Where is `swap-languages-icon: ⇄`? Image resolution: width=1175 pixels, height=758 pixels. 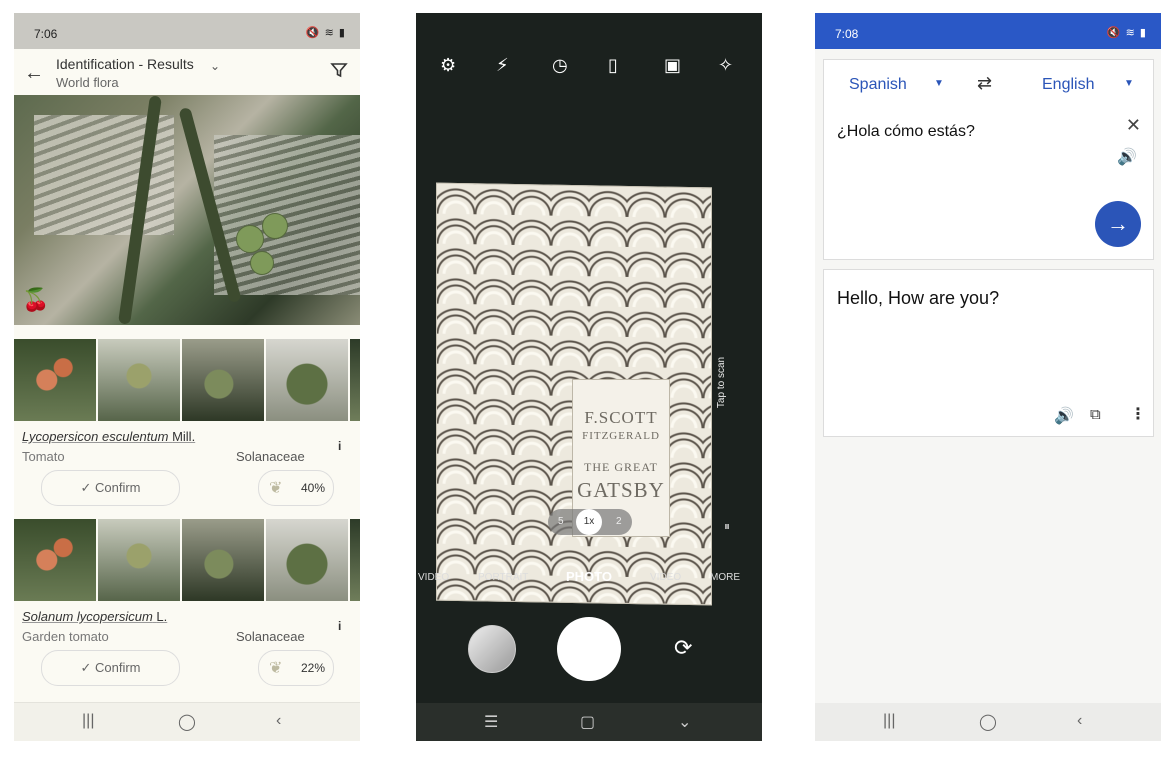 swap-languages-icon: ⇄ is located at coordinates (984, 83).